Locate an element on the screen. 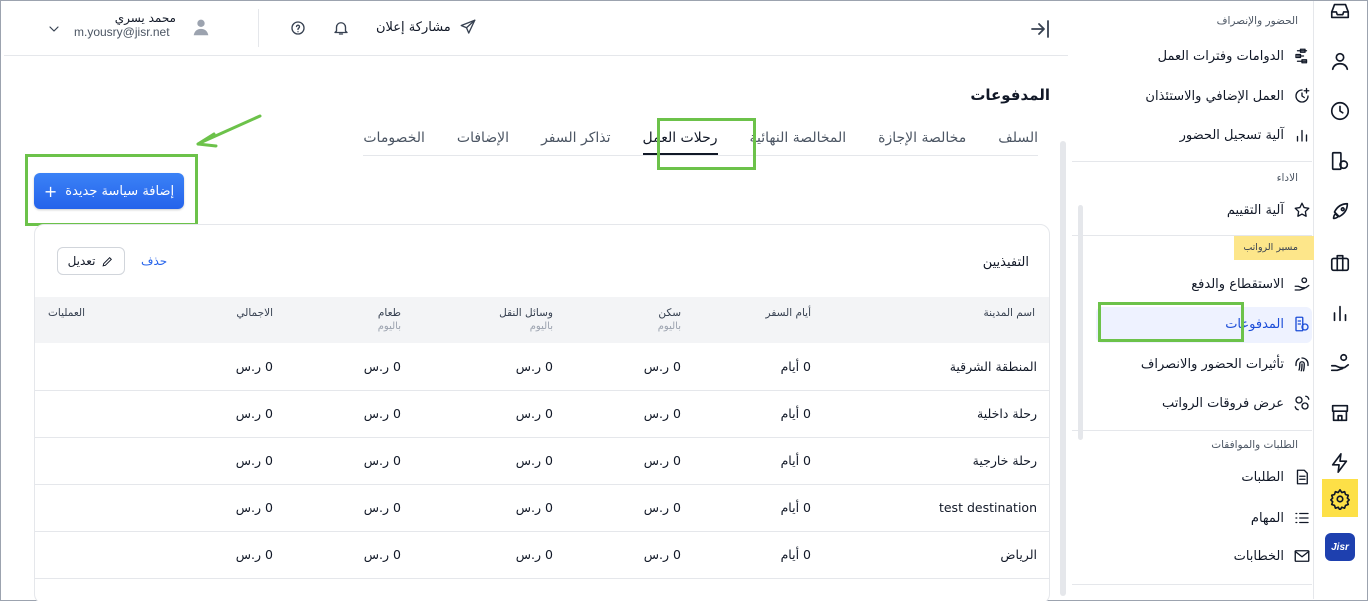 Image resolution: width=1368 pixels, height=601 pixels. sidebar-item-tasks: المهام is located at coordinates (1204, 518).